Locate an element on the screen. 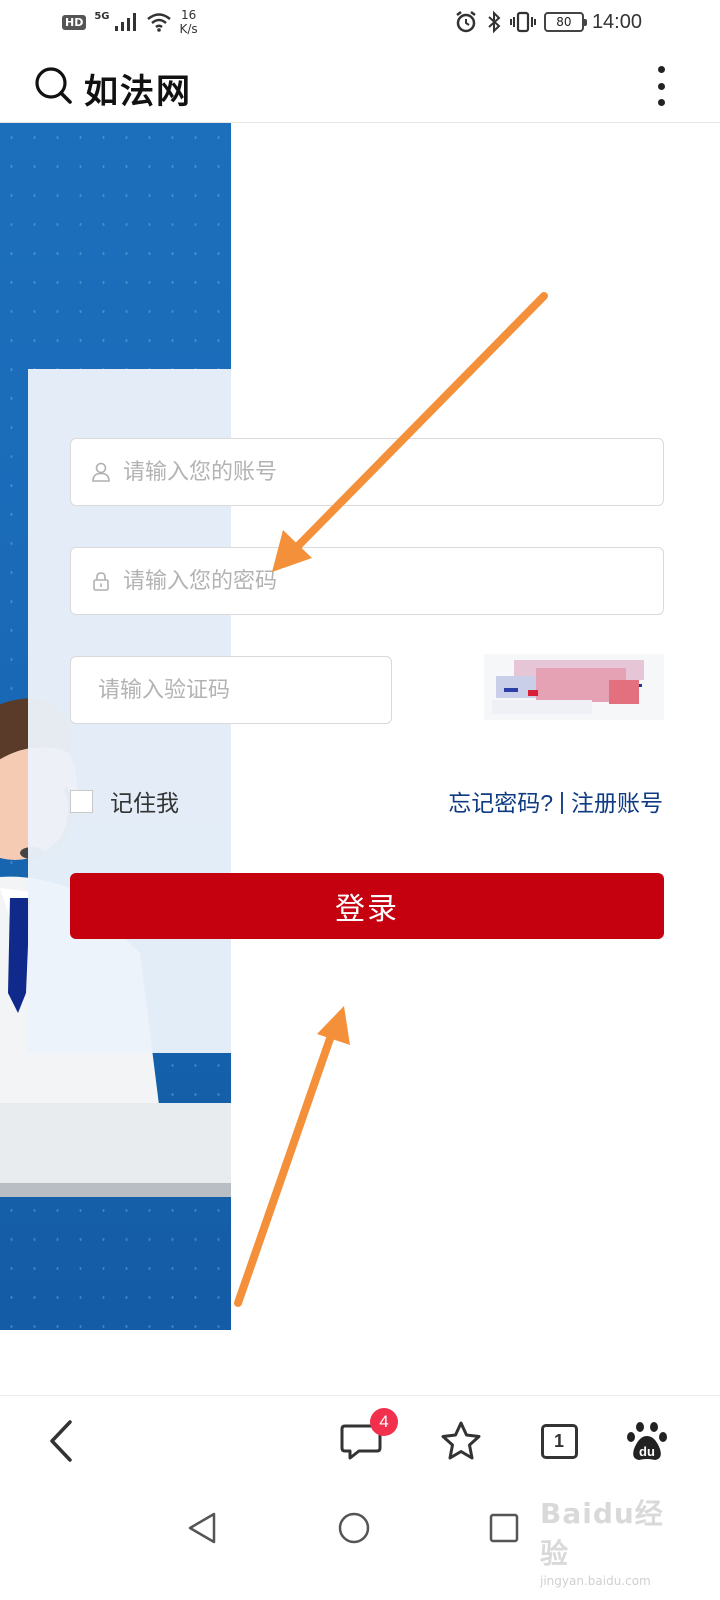 The image size is (720, 1600). baidu-watermark: Baidu经验 jingyan.baidu.com is located at coordinates (610, 1540).